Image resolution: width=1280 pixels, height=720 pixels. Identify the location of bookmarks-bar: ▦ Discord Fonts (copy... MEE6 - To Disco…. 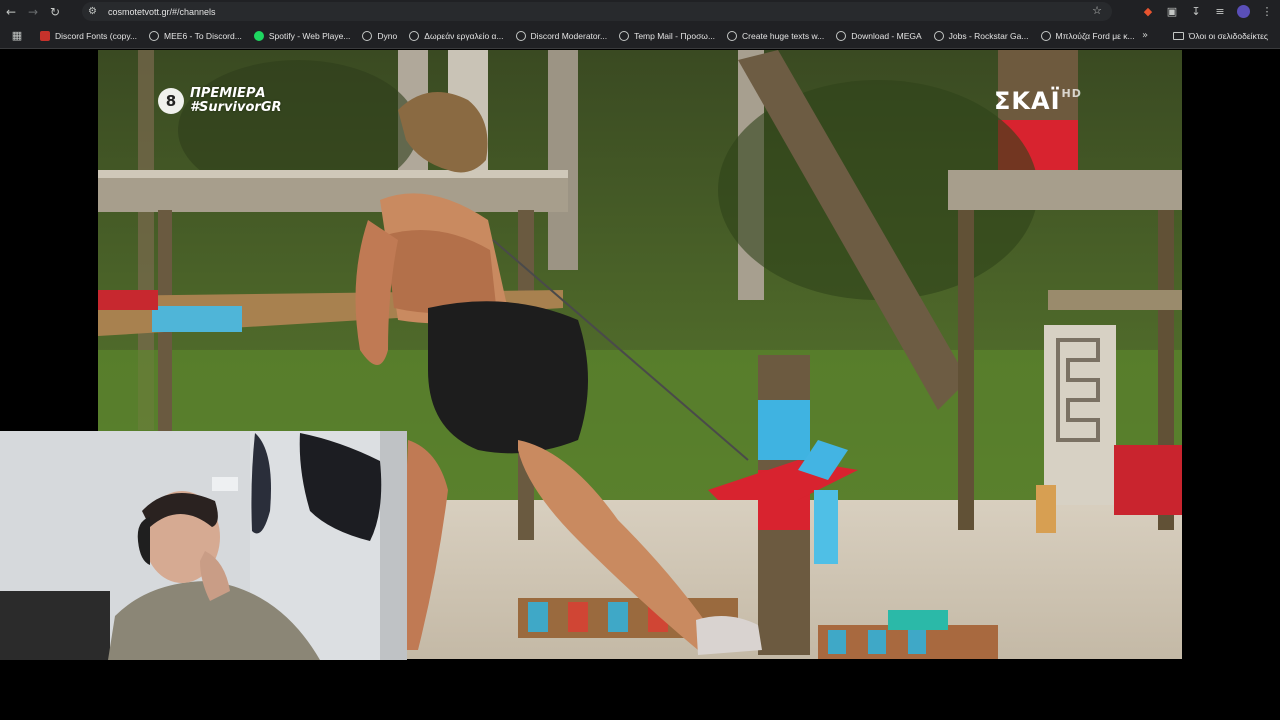
(640, 36).